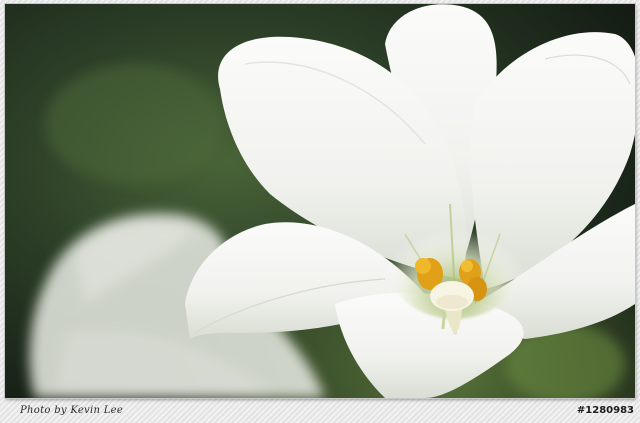 The width and height of the screenshot is (640, 423). Describe the element at coordinates (320, 411) in the screenshot. I see `footer: Photo by Kevin Lee #1280983` at that location.